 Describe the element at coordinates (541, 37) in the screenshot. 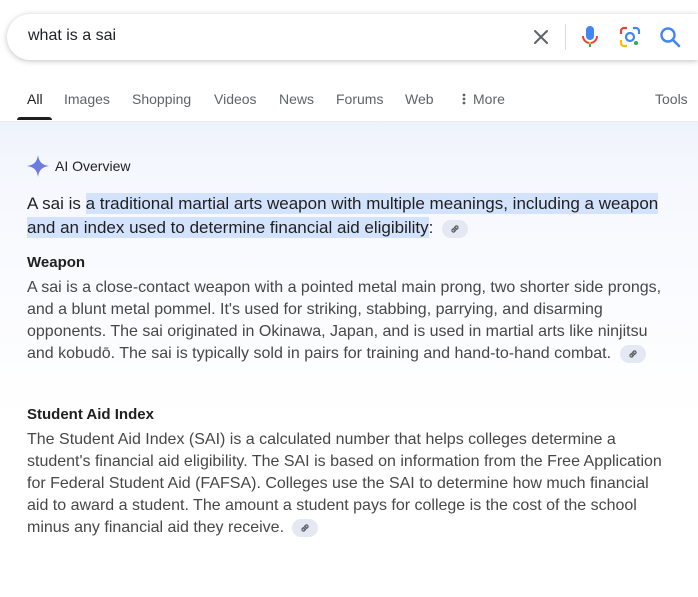

I see `clear-icon` at that location.